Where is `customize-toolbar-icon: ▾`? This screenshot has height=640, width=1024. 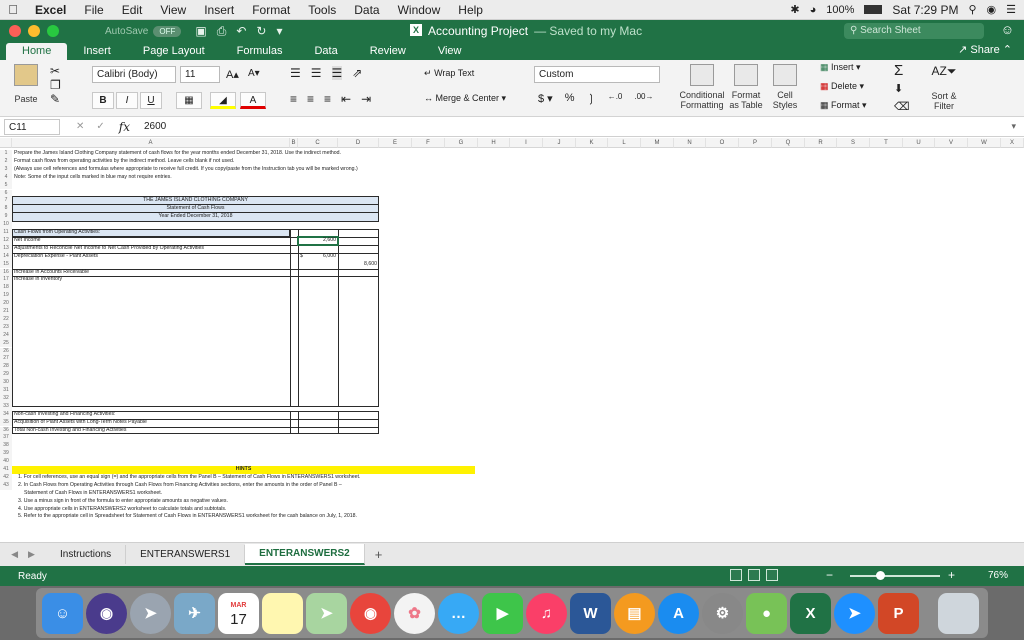 customize-toolbar-icon: ▾ is located at coordinates (279, 31).